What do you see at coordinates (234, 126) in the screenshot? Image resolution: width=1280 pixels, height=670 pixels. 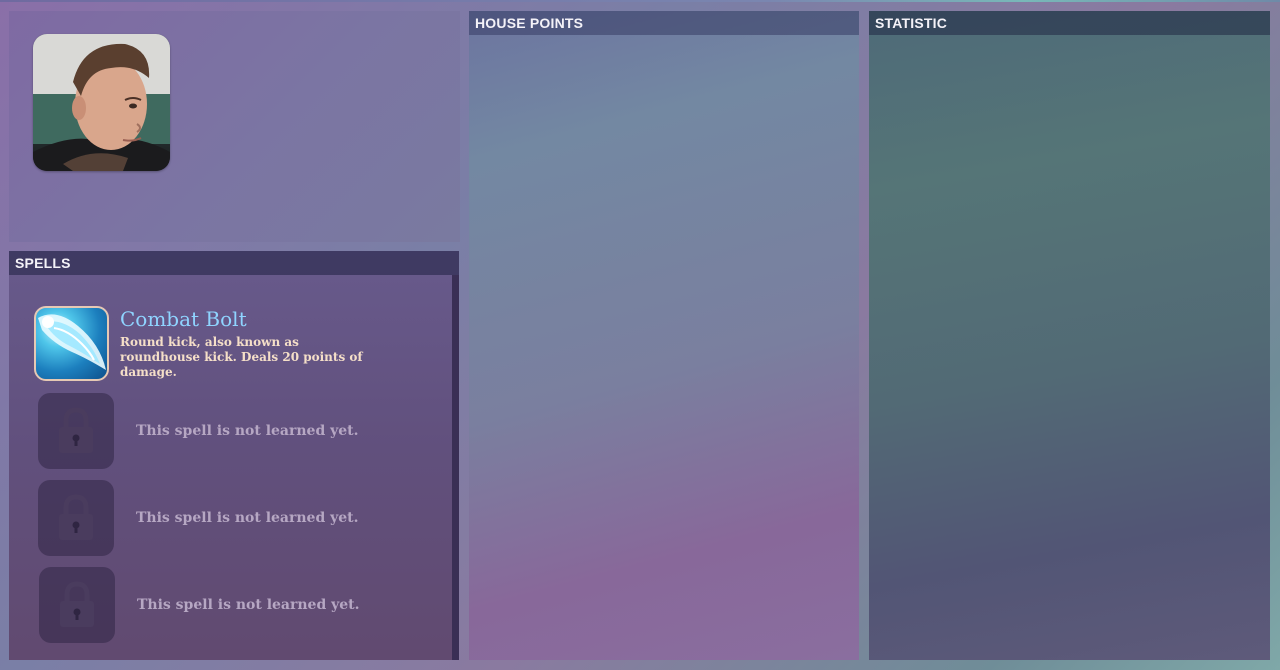 I see `profile-panel` at bounding box center [234, 126].